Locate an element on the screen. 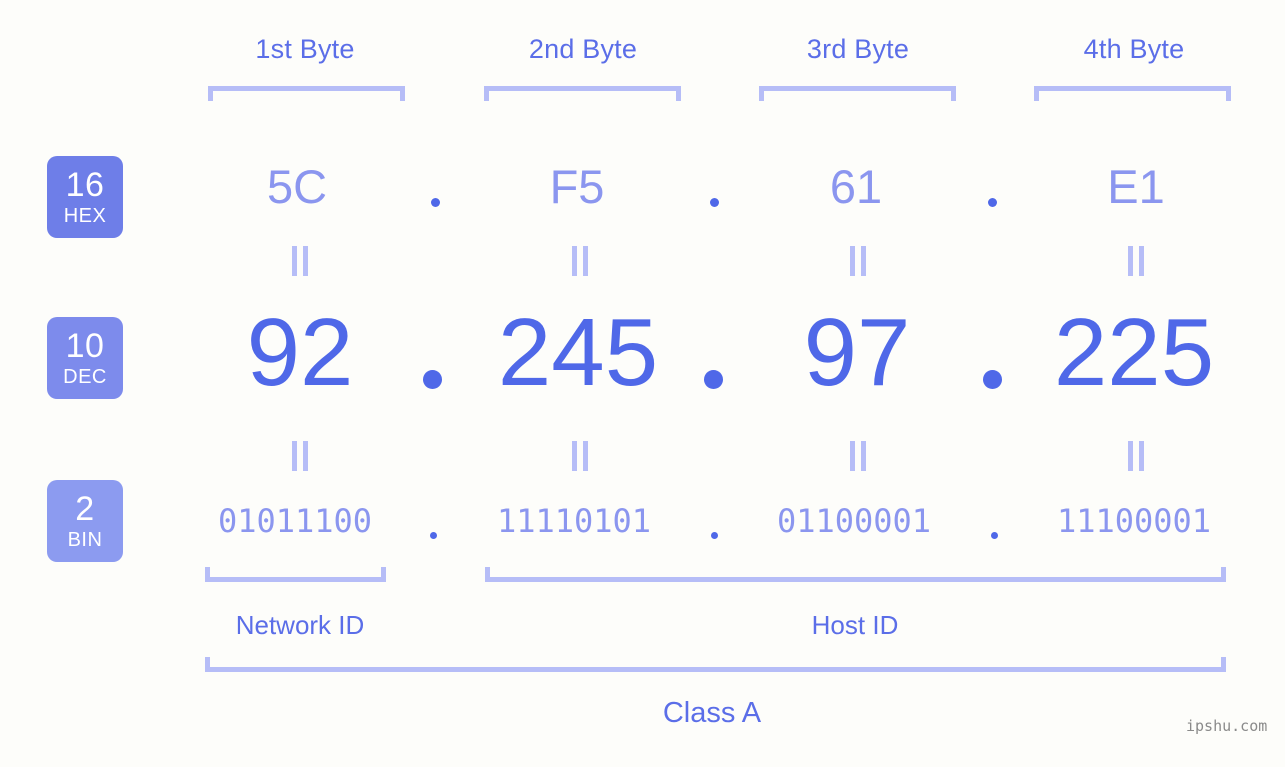  byte-header-label-1: 1st Byte is located at coordinates (305, 49).